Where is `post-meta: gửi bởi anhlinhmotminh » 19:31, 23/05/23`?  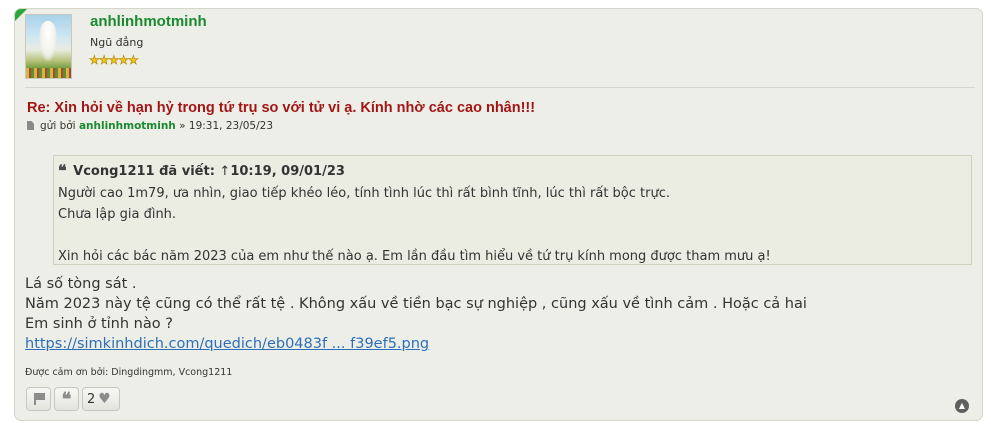 post-meta: gửi bởi anhlinhmotminh » 19:31, 23/05/23 is located at coordinates (150, 126).